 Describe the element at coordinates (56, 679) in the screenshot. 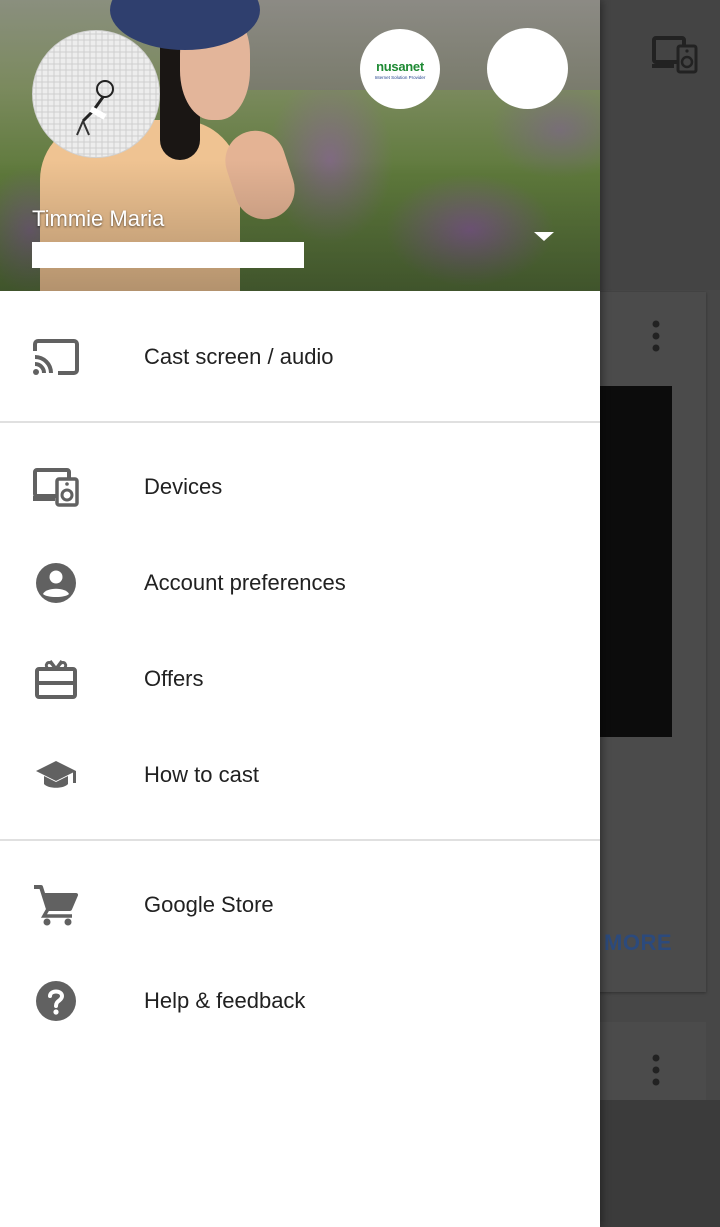

I see `gift-card-icon` at that location.